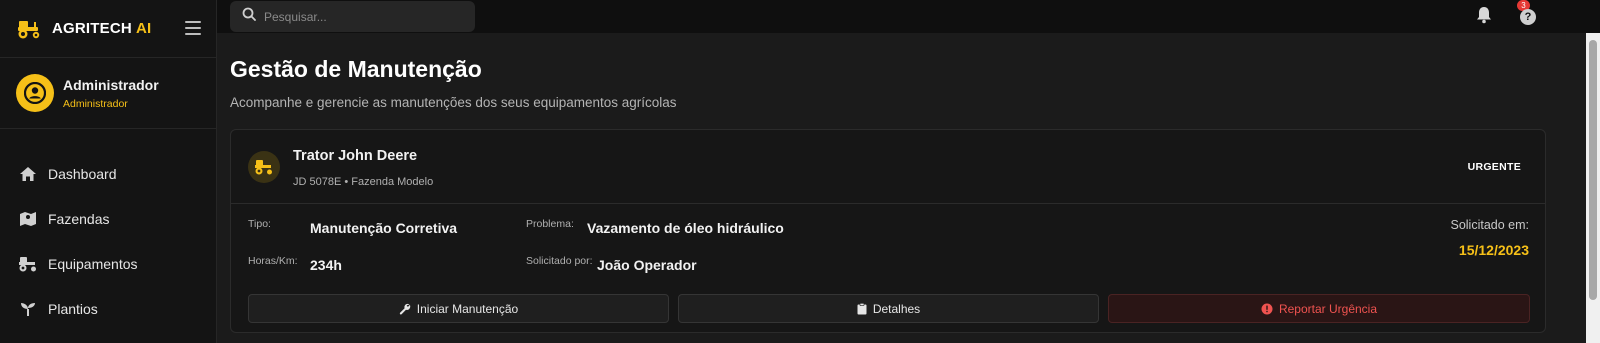 This screenshot has height=343, width=1600. I want to click on menu-toggle-icon, so click(193, 28).